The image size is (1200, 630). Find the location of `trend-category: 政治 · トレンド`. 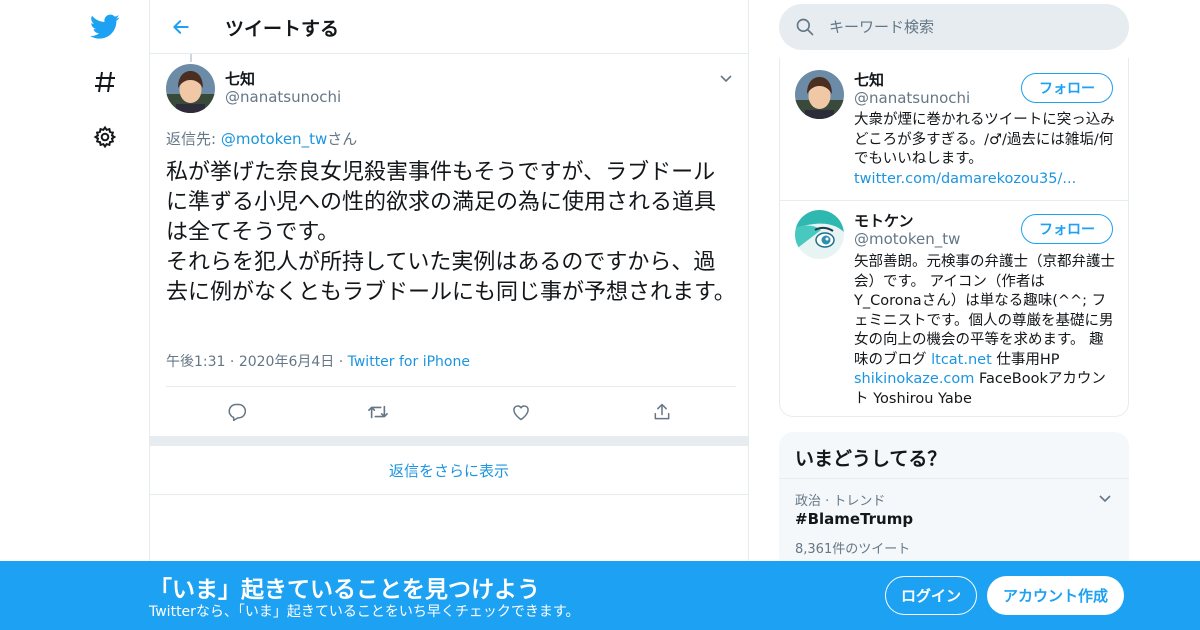

trend-category: 政治 · トレンド is located at coordinates (840, 501).